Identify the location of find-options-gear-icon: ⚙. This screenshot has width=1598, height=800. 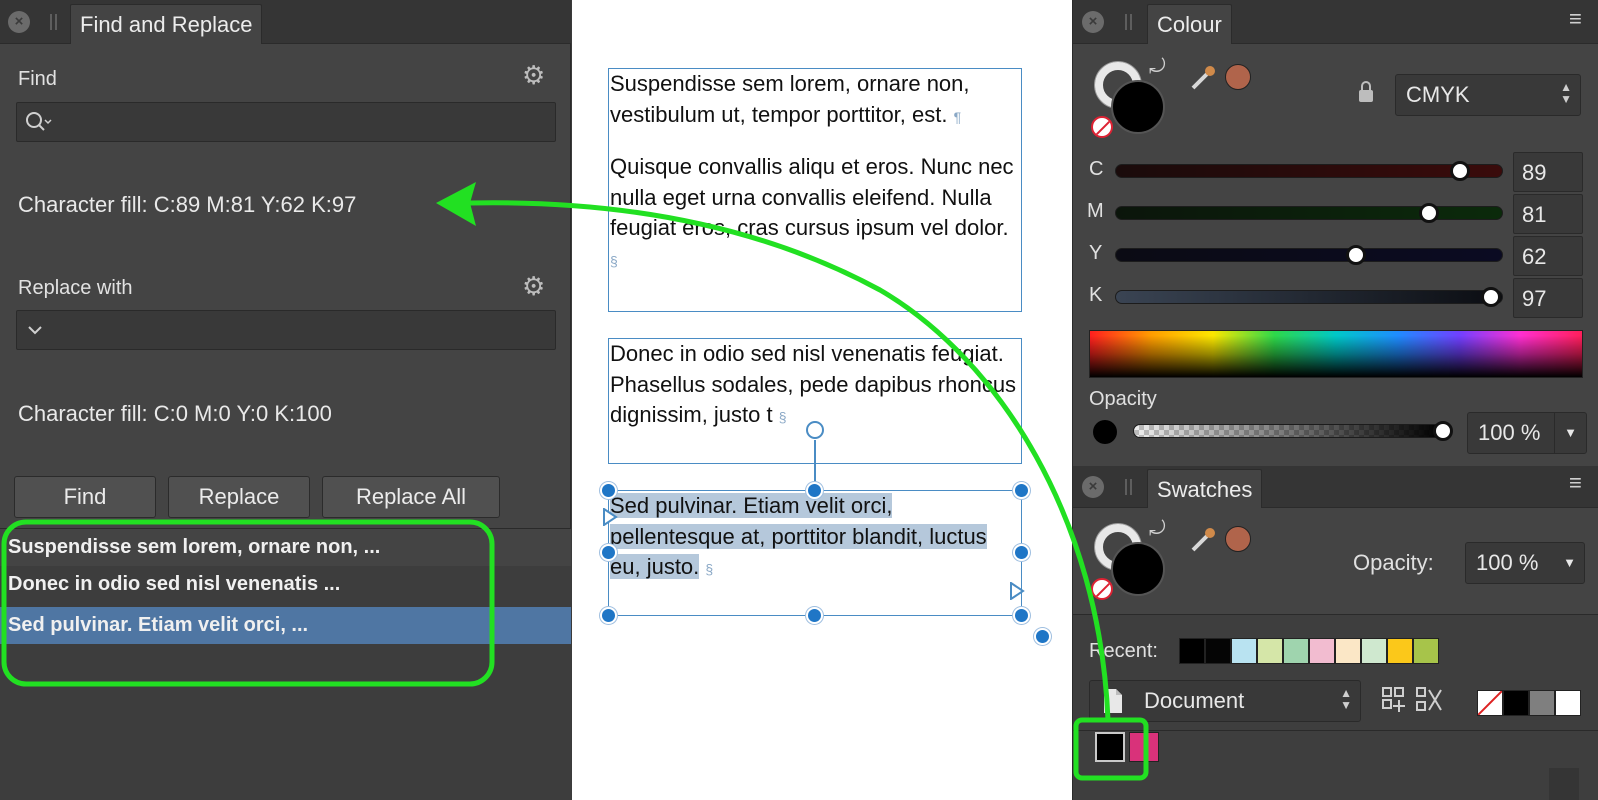
(533, 75).